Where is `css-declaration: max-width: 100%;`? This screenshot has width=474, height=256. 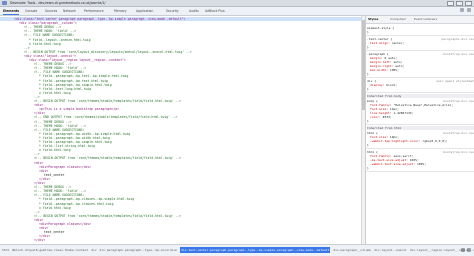 css-declaration: max-width: 100%; is located at coordinates (384, 70).